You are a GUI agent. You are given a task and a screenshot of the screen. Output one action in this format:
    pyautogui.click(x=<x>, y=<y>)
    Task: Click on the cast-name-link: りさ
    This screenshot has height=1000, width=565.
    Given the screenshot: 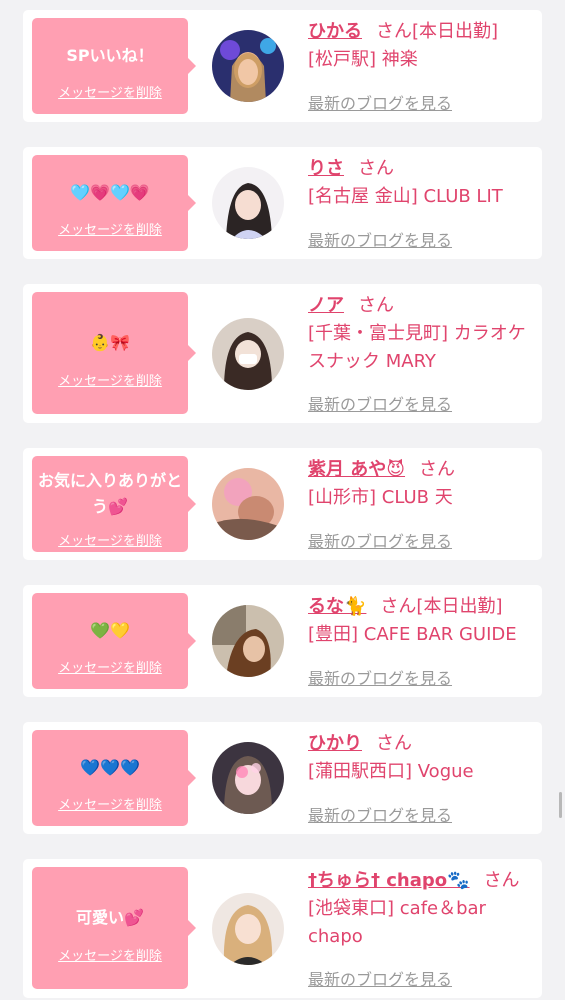 What is the action you would take?
    pyautogui.click(x=326, y=168)
    